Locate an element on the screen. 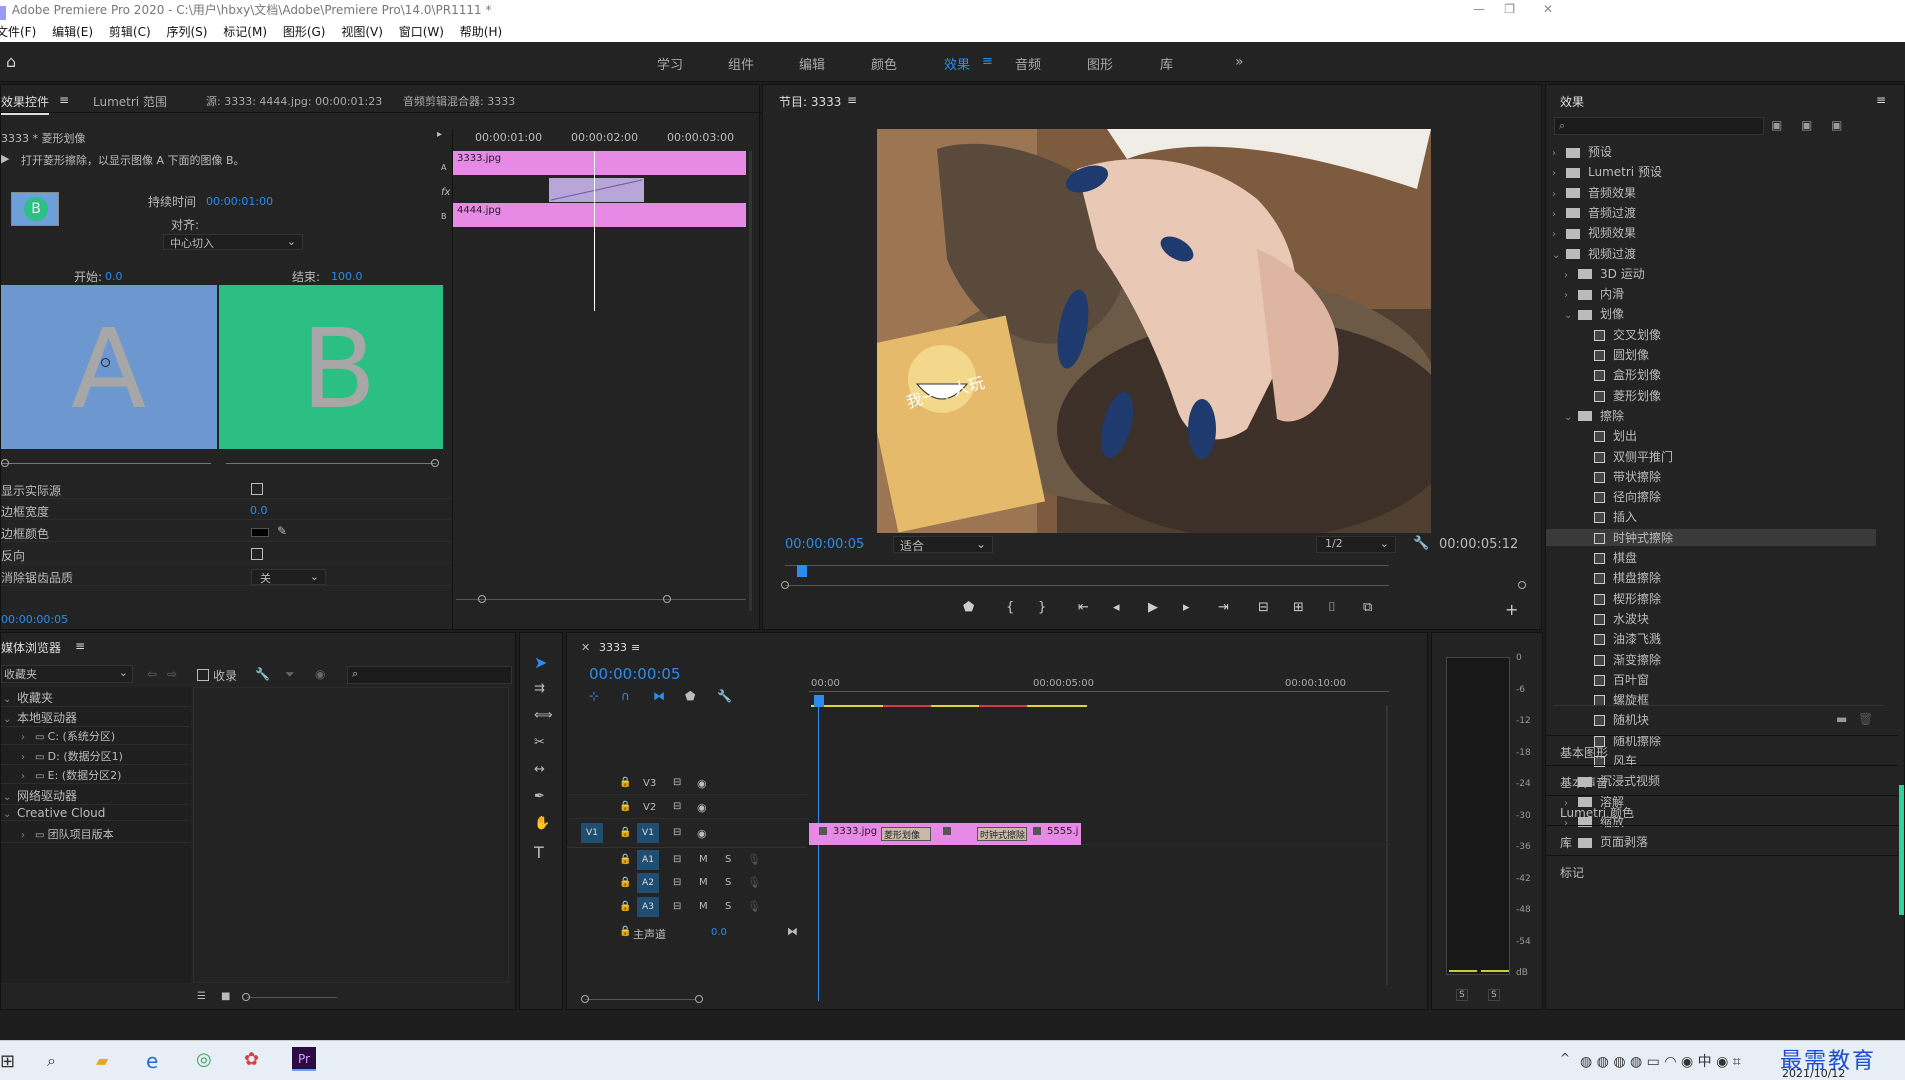  edge-icon: e is located at coordinates (152, 1061).